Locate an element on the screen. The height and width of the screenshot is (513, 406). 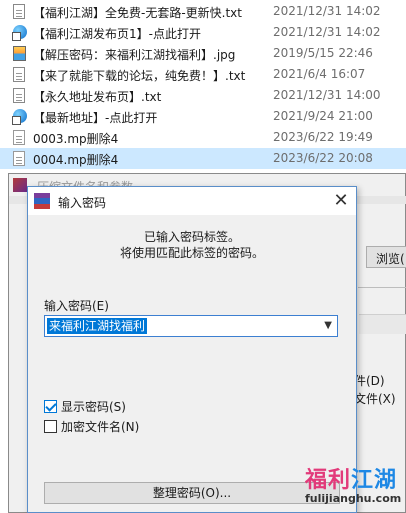
file-date: 2021/6/4 16:07 is located at coordinates (319, 74).